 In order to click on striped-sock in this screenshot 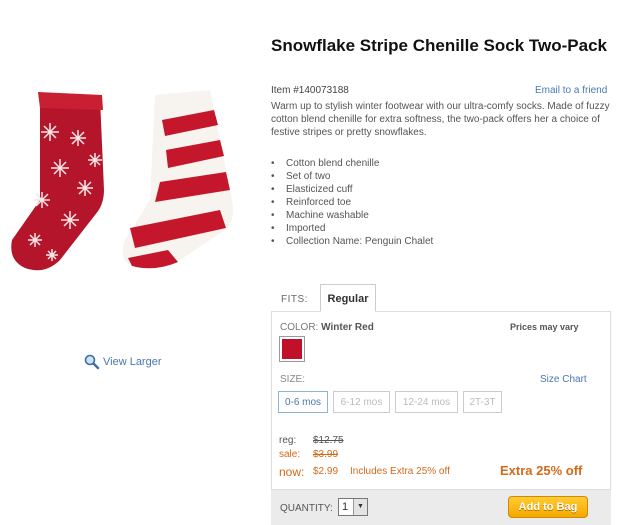, I will do `click(178, 179)`.